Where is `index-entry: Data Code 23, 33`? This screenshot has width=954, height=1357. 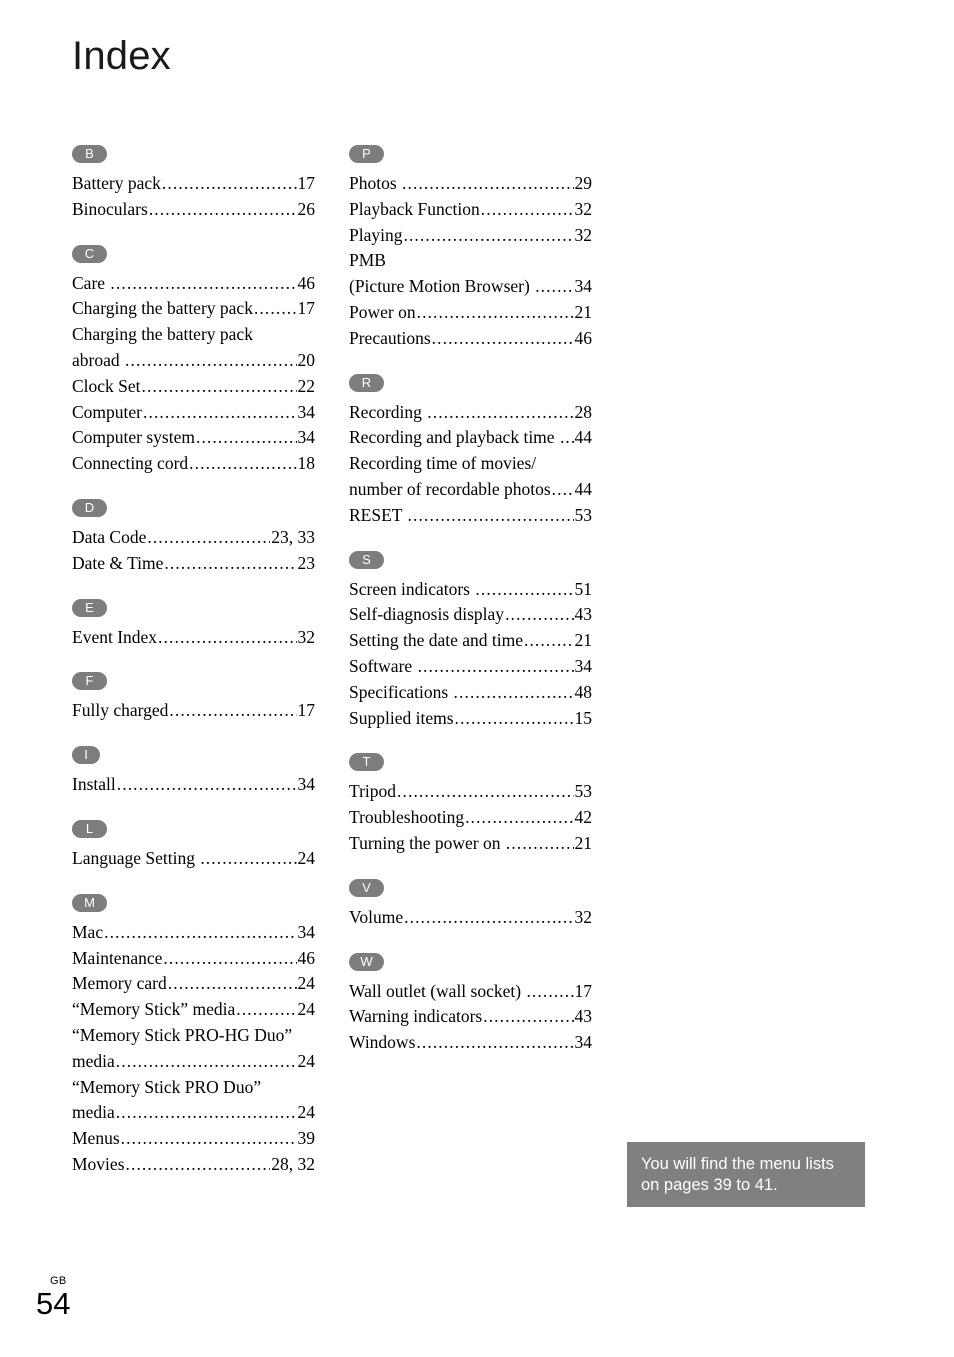
index-entry: Data Code 23, 33 is located at coordinates (193, 538).